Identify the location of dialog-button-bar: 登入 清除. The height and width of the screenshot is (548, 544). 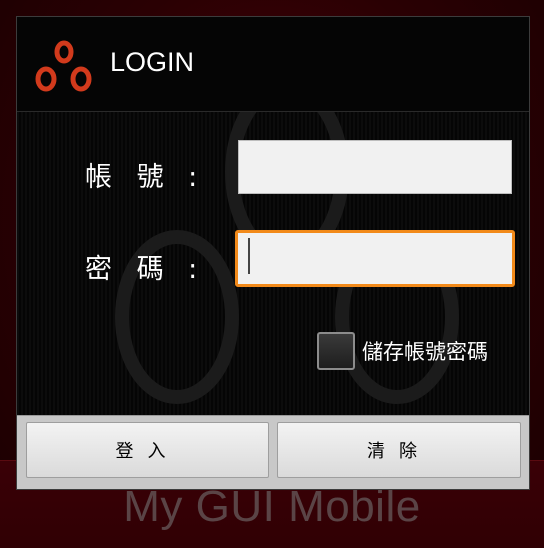
(273, 452).